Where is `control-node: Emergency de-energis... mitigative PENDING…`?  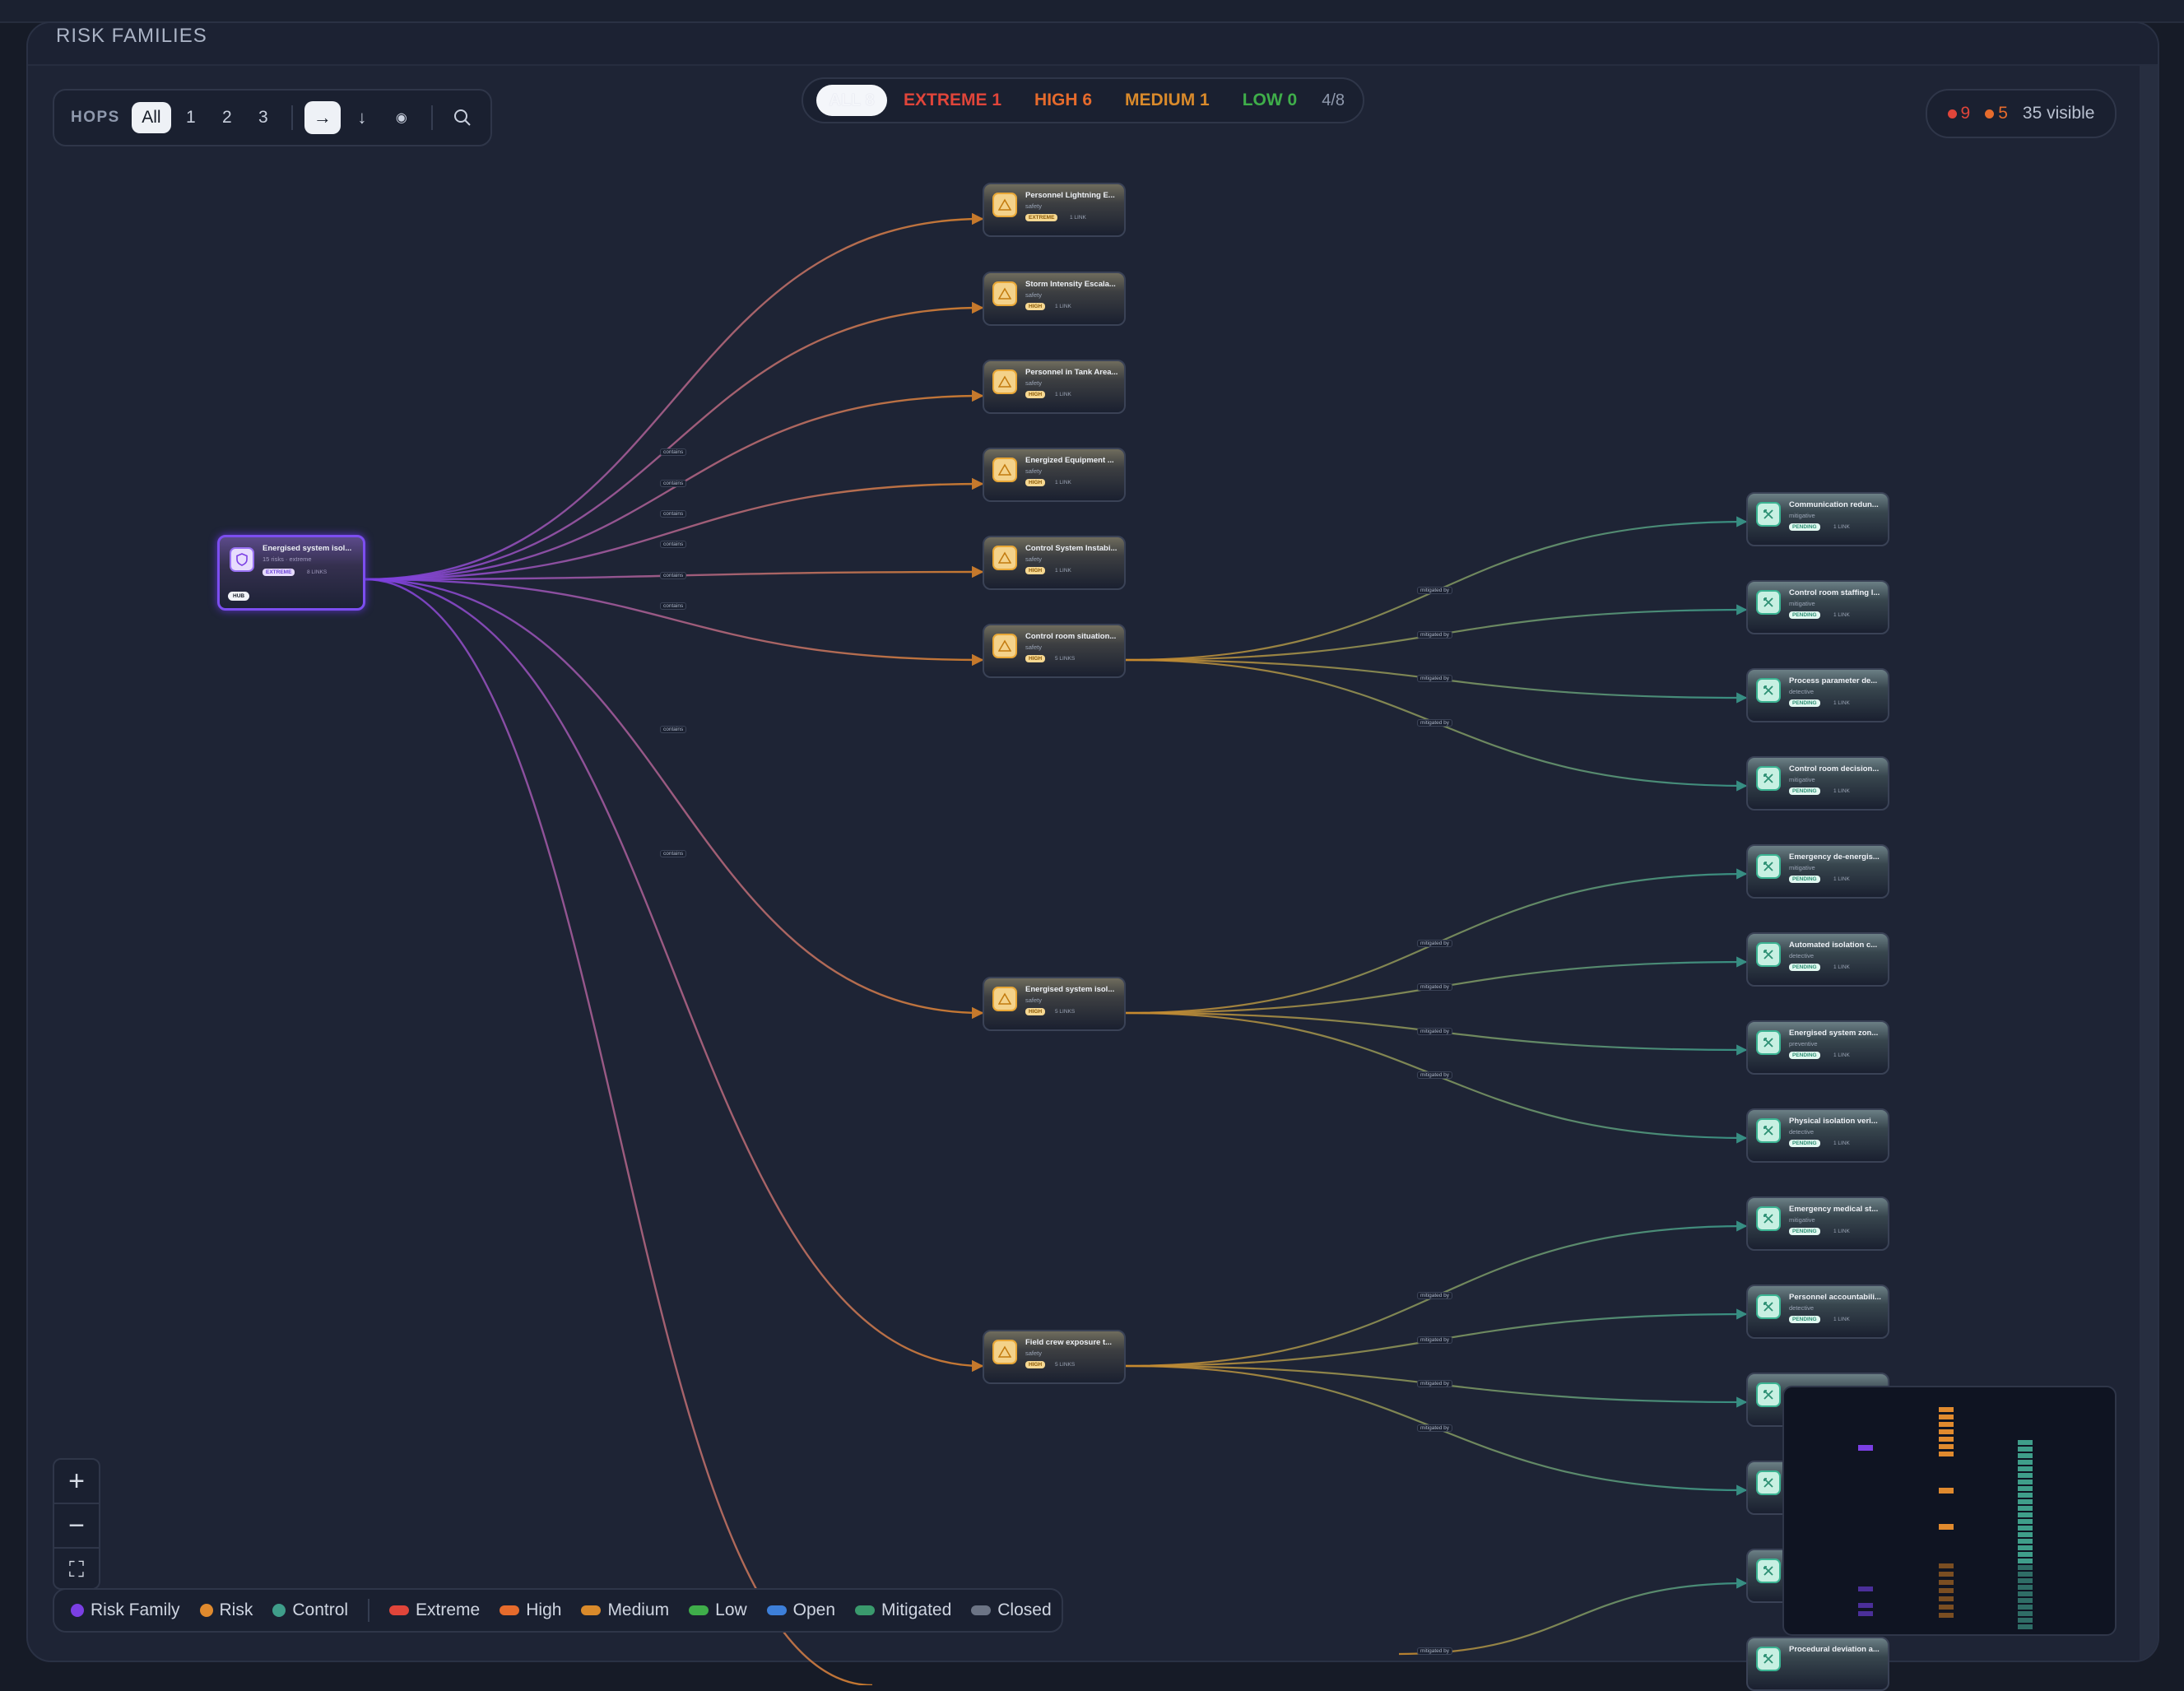
control-node: Emergency de-energis... mitigative PENDING… is located at coordinates (1817, 871).